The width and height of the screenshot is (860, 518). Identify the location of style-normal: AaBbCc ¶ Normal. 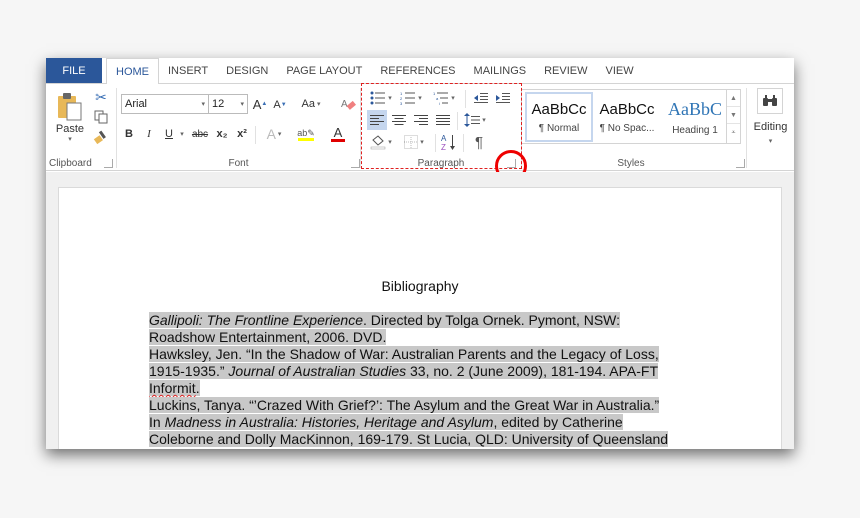
(559, 117).